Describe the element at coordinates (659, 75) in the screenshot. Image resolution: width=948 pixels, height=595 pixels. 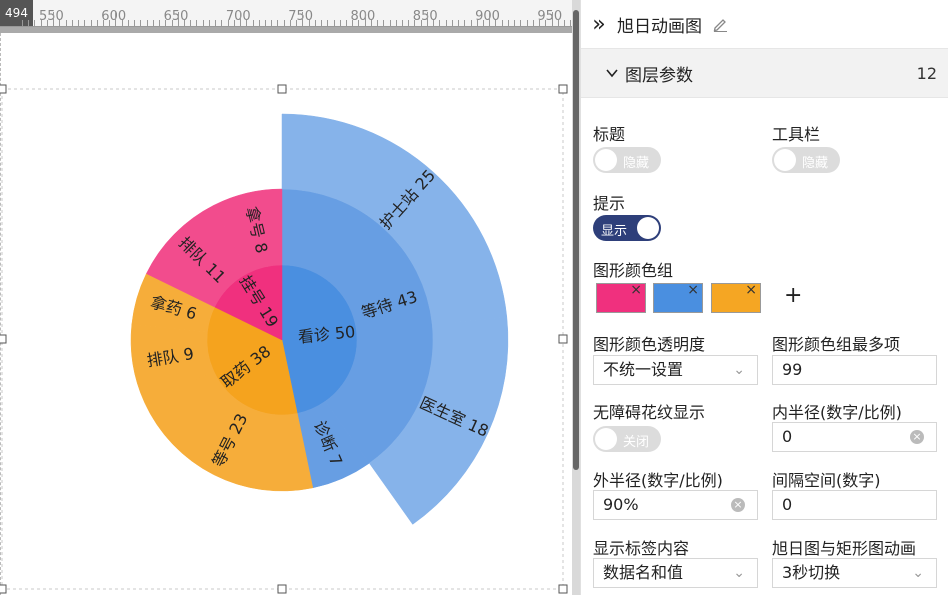
I see `section-title: 图层参数` at that location.